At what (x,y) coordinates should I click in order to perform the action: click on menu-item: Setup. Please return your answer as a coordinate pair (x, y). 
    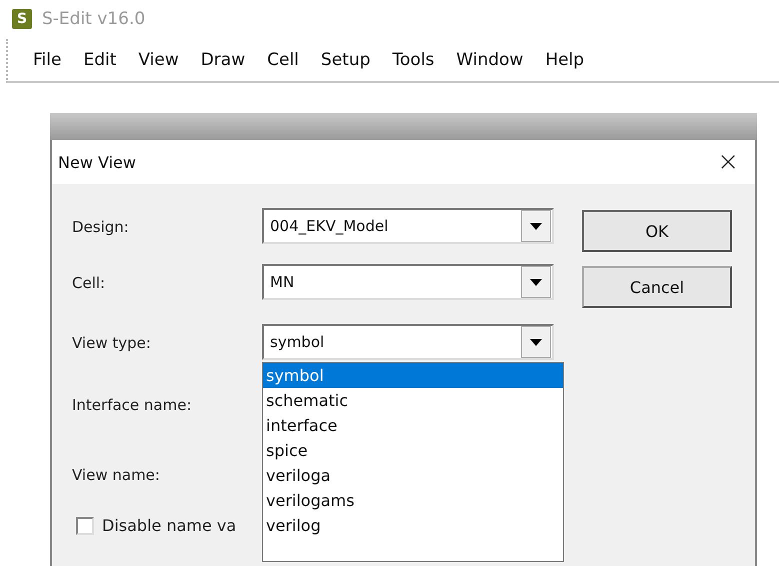
    Looking at the image, I should click on (346, 60).